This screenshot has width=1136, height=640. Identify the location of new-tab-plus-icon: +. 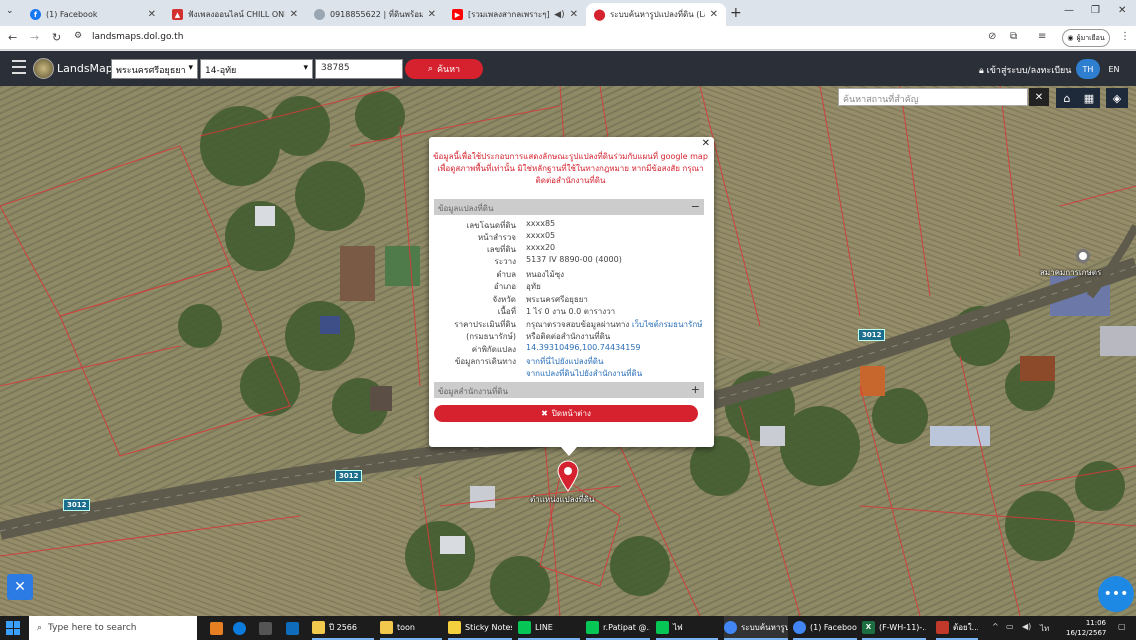
(736, 13).